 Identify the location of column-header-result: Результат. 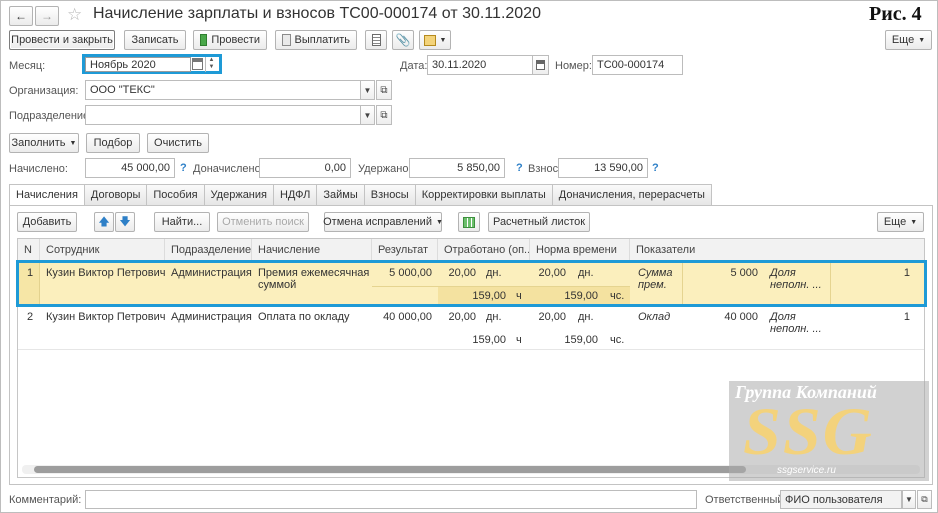
(405, 250).